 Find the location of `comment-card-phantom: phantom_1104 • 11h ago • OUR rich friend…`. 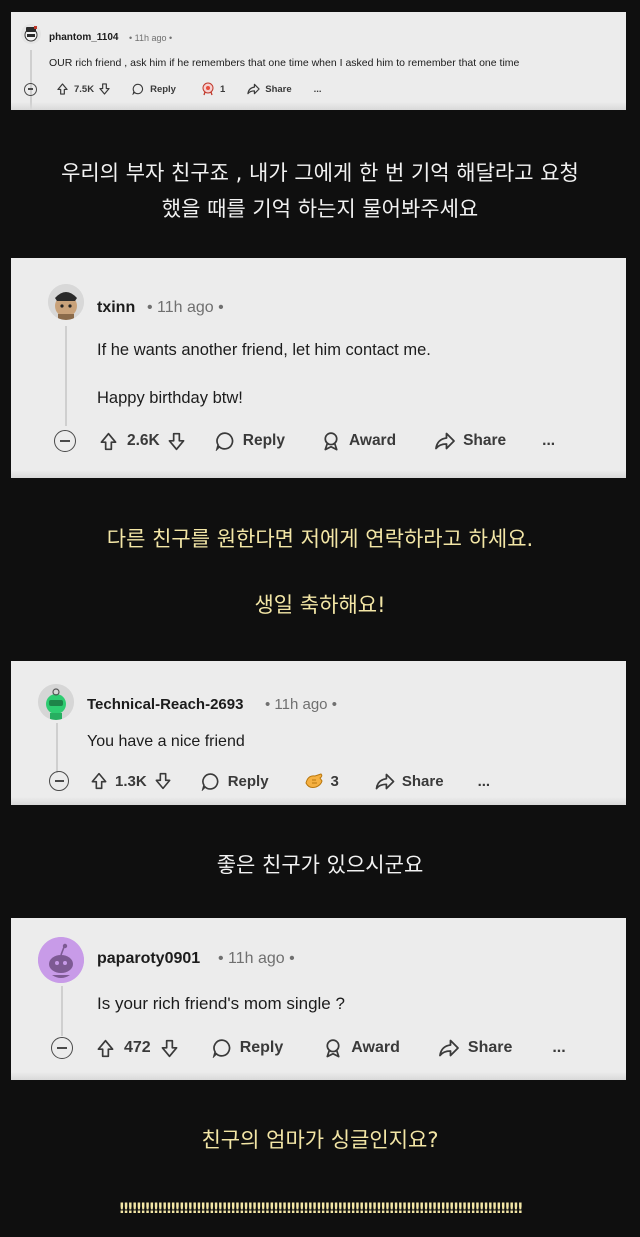

comment-card-phantom: phantom_1104 • 11h ago • OUR rich friend… is located at coordinates (318, 61).